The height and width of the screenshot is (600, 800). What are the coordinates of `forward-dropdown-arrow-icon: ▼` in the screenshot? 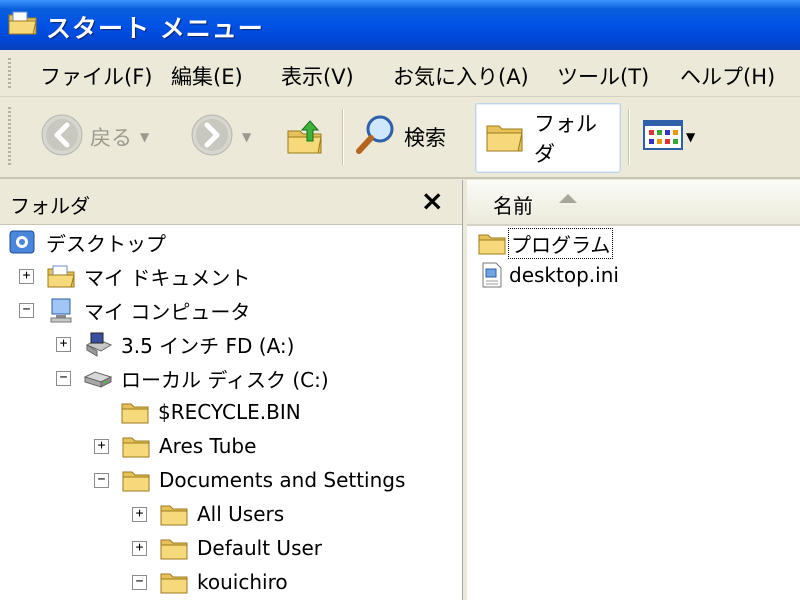 It's located at (246, 137).